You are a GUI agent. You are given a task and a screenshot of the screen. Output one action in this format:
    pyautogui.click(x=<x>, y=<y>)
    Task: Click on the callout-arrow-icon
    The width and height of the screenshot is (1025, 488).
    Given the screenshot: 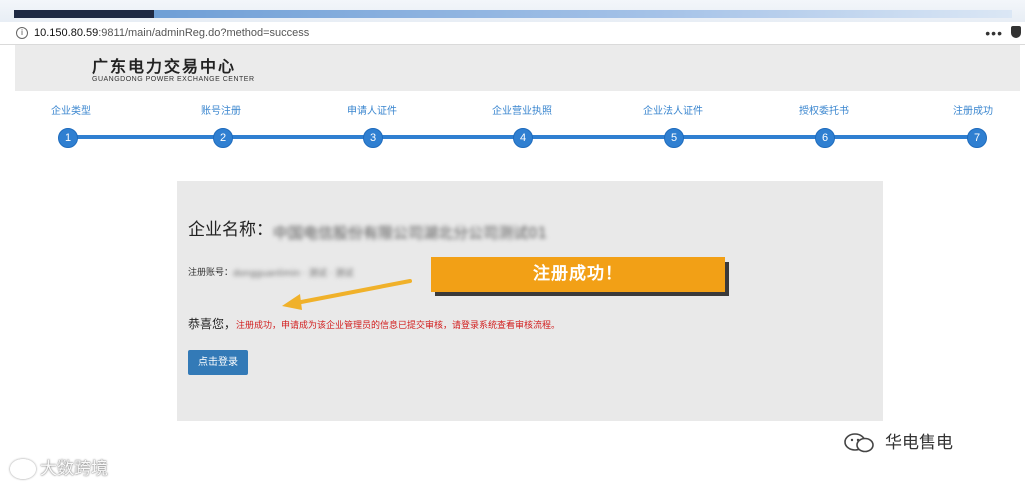 What is the action you would take?
    pyautogui.click(x=347, y=294)
    